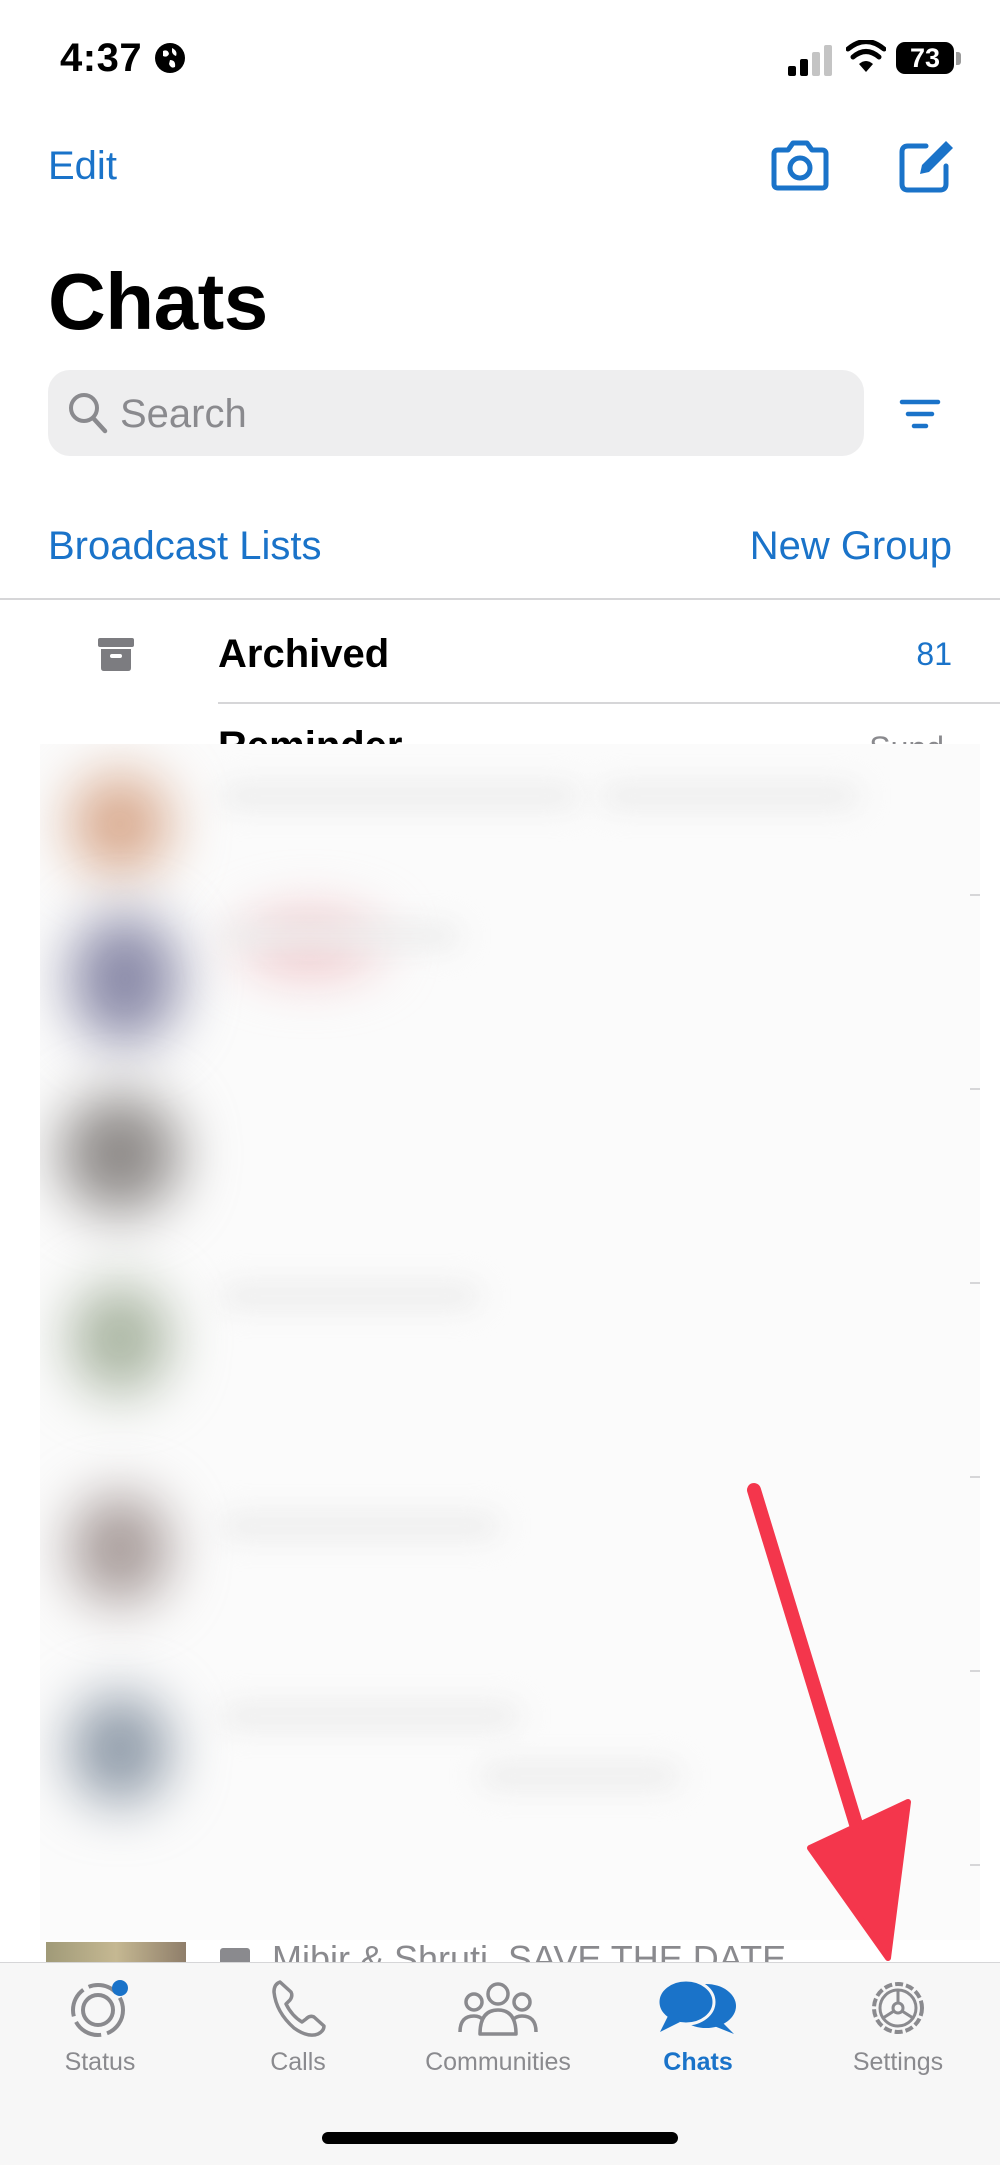 The image size is (1000, 2165). I want to click on tab-chats: Chats, so click(698, 2026).